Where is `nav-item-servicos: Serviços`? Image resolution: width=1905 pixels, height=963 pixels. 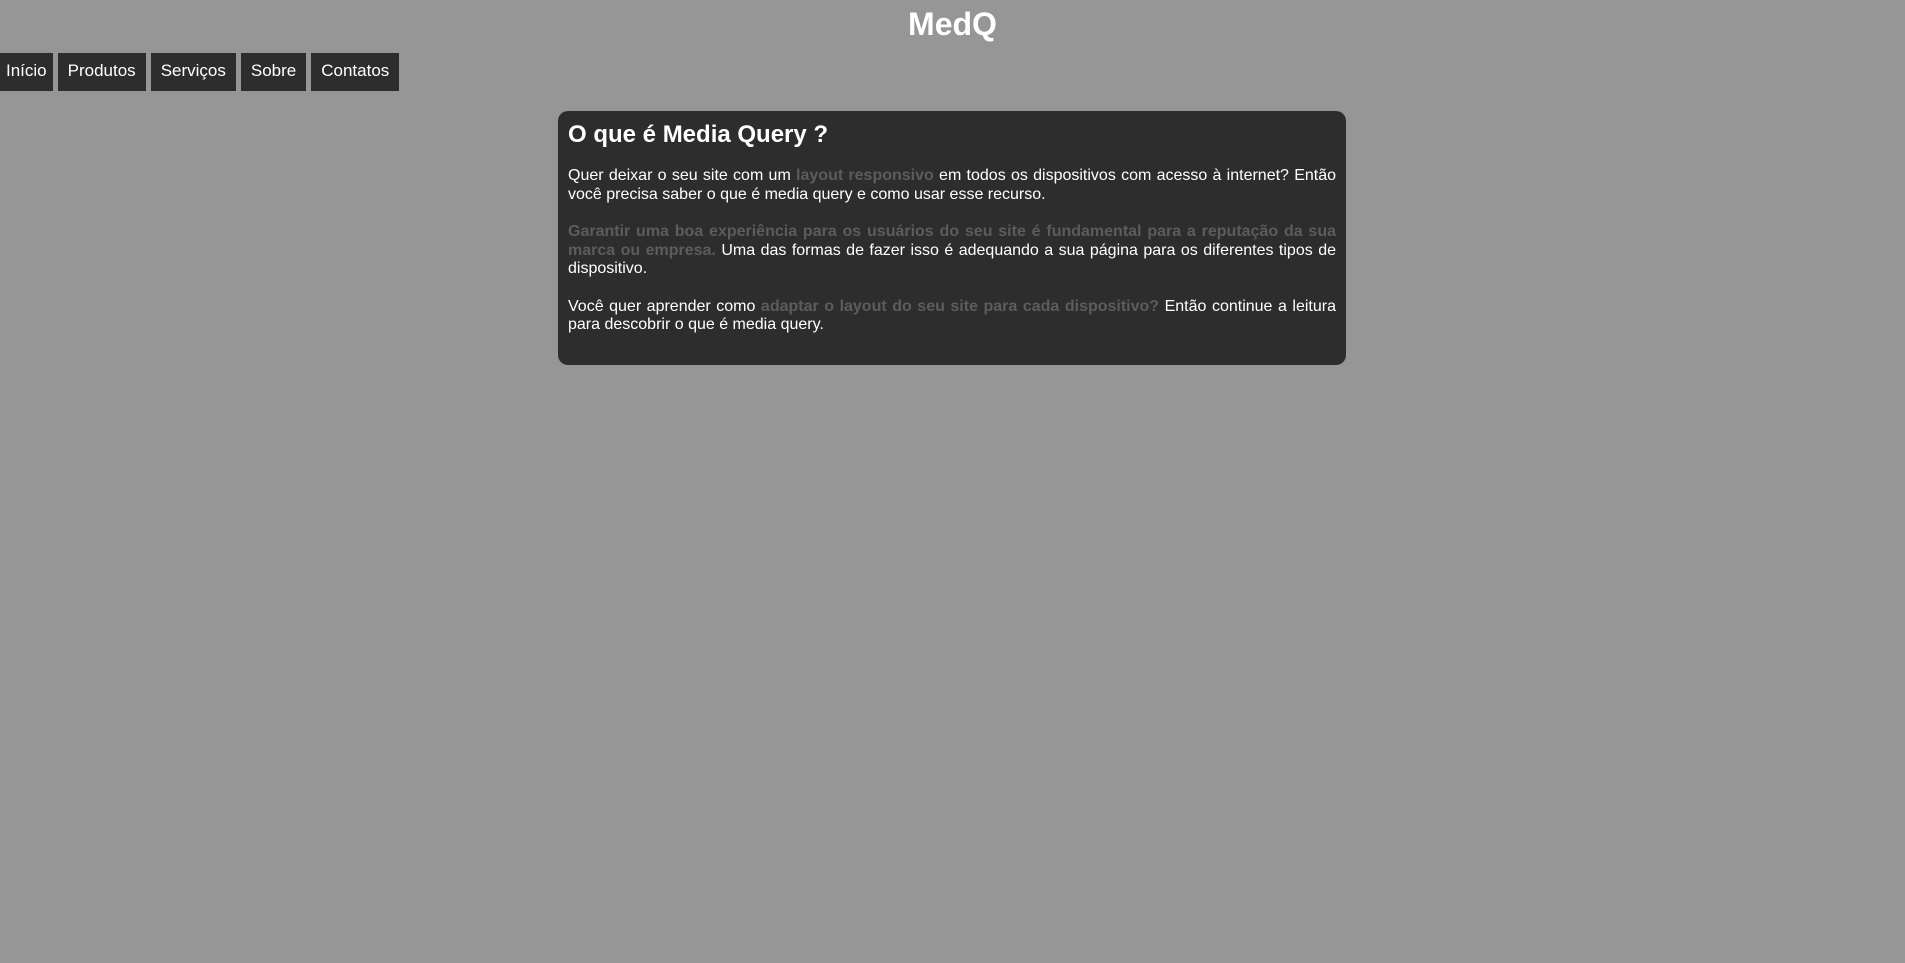 nav-item-servicos: Serviços is located at coordinates (193, 72).